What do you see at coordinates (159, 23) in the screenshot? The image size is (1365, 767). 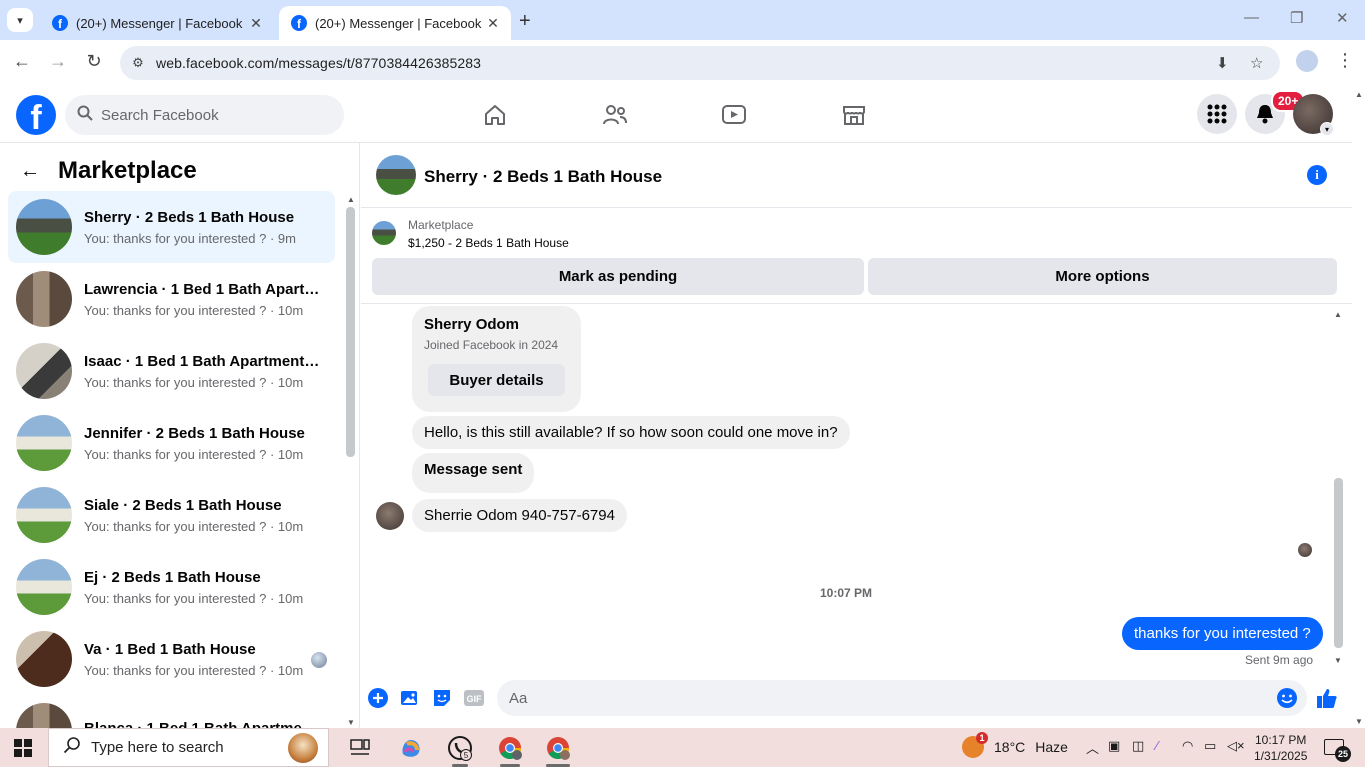 I see `tab-title: (20+) Messenger | Facebook` at bounding box center [159, 23].